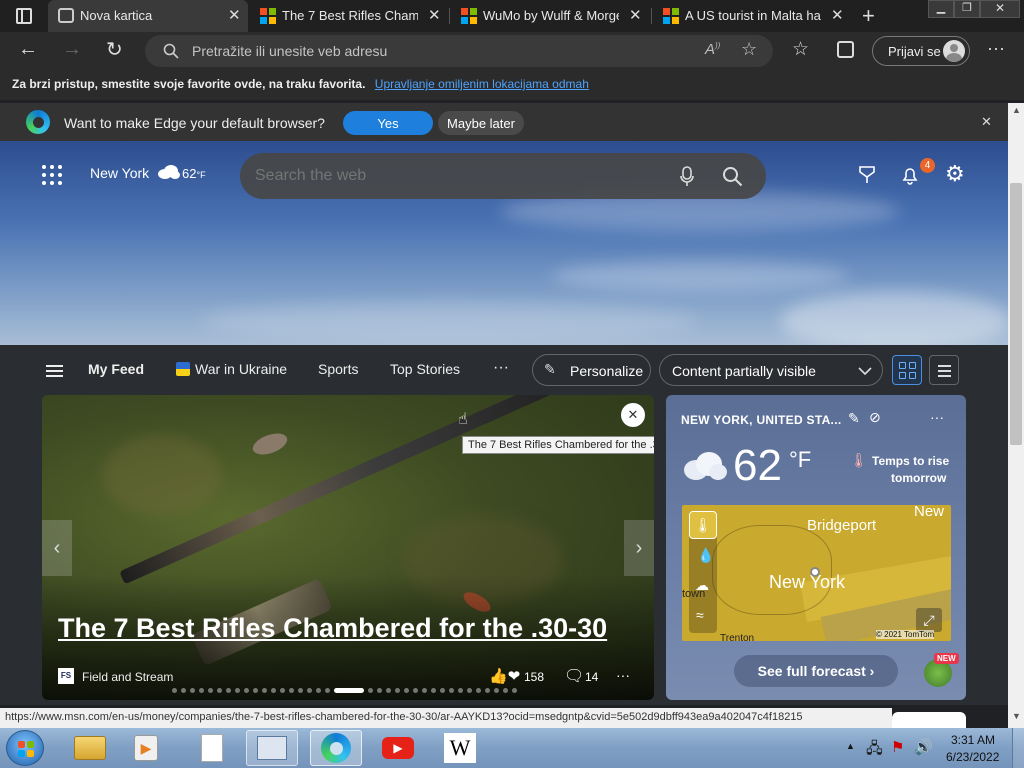 This screenshot has height=768, width=1024. What do you see at coordinates (703, 525) in the screenshot?
I see `temperature-layer-icon: 🌡` at bounding box center [703, 525].